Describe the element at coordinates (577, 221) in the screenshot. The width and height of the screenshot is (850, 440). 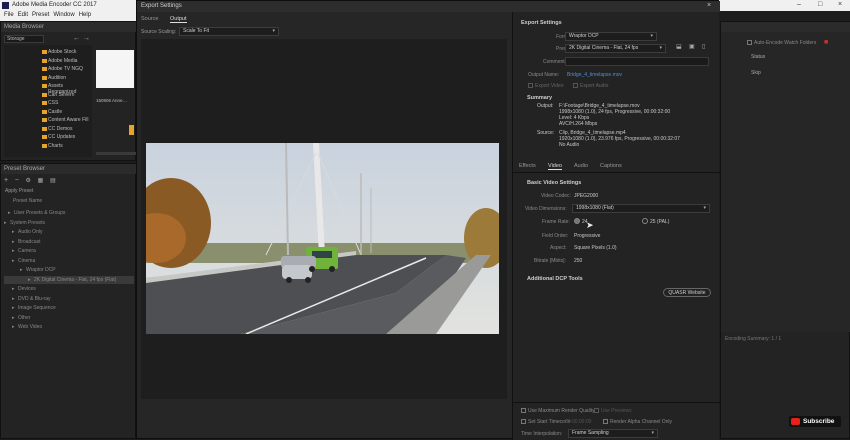
I see `frame-rate-24-radio` at that location.